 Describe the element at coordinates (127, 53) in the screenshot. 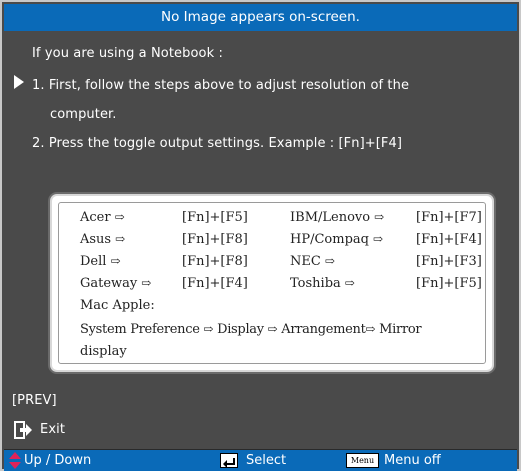

I see `heading: If you are using a Notebook :` at that location.